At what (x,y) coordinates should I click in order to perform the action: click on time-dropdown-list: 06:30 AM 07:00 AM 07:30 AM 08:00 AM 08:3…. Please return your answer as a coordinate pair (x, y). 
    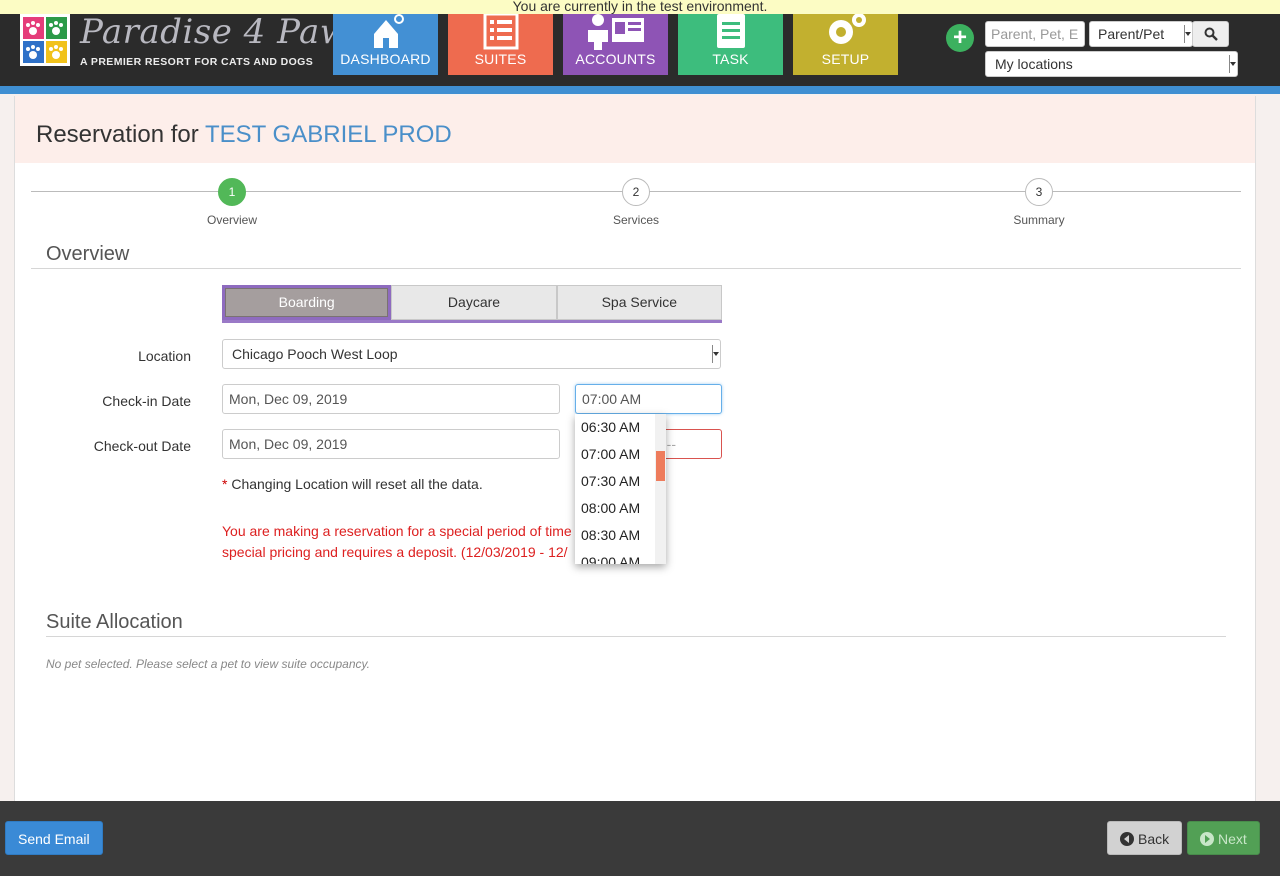
    Looking at the image, I should click on (620, 489).